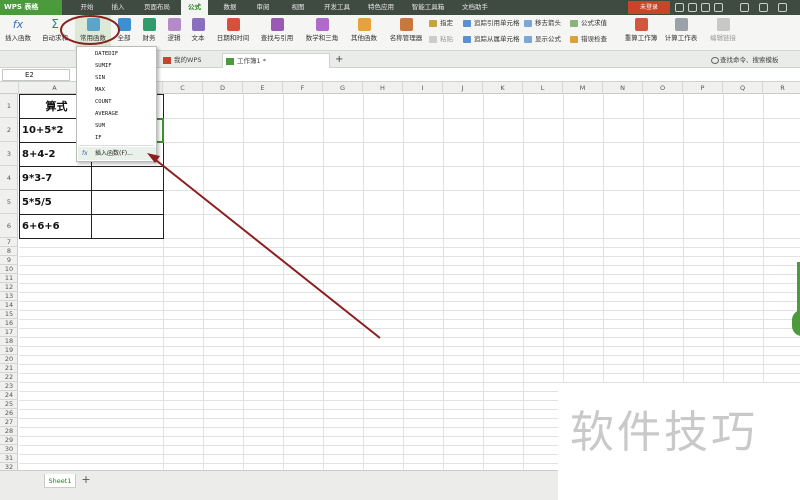  What do you see at coordinates (9, 106) in the screenshot?
I see `row-header-1: 1` at bounding box center [9, 106].